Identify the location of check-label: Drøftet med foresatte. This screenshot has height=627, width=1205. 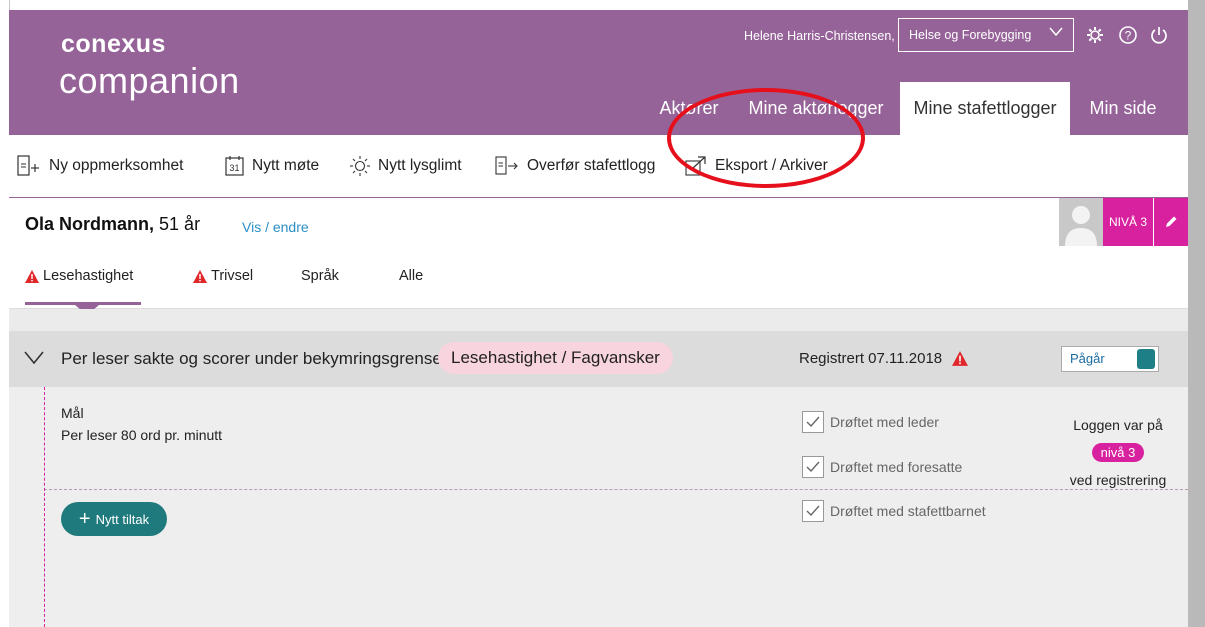
(896, 467).